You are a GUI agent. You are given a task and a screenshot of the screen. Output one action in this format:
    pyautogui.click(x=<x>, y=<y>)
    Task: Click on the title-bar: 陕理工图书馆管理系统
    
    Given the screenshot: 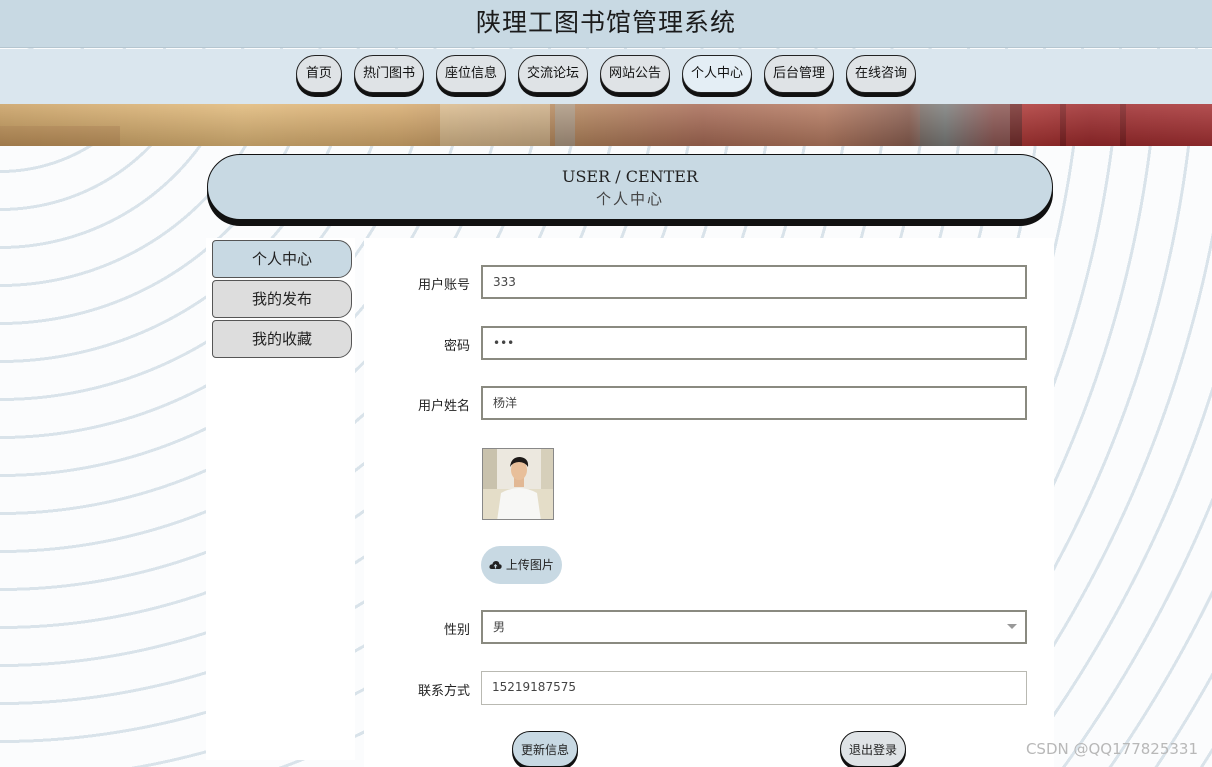 What is the action you would take?
    pyautogui.click(x=606, y=24)
    